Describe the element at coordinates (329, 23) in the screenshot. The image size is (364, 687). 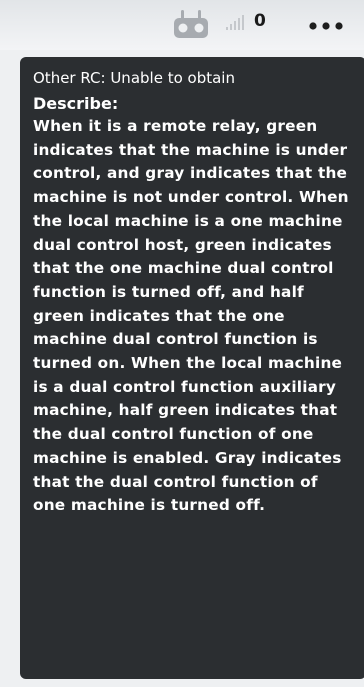
I see `more-dots-icon` at that location.